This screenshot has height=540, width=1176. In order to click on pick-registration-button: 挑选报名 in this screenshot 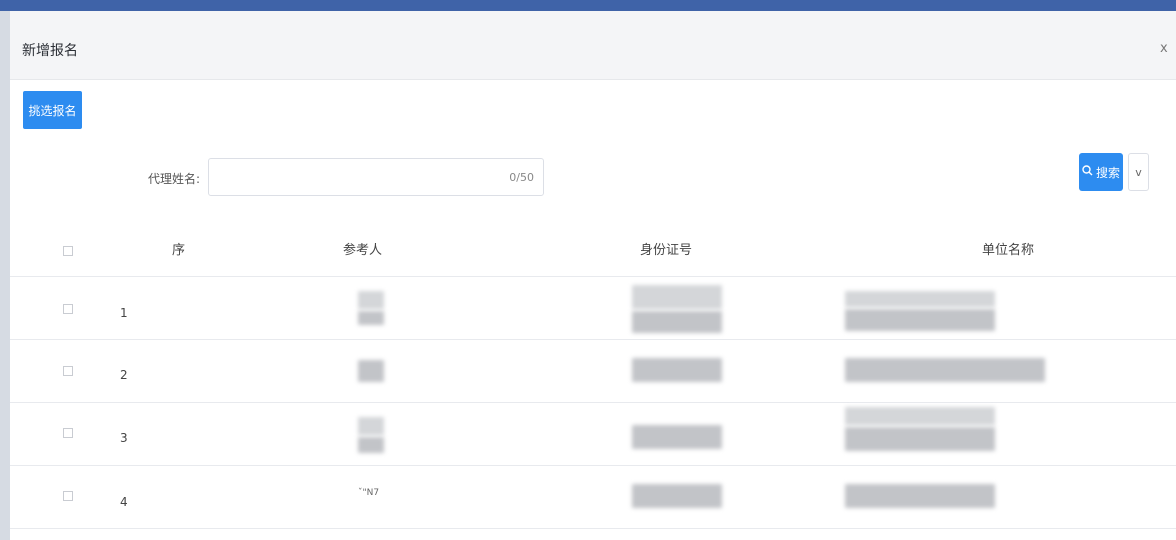, I will do `click(52, 110)`.